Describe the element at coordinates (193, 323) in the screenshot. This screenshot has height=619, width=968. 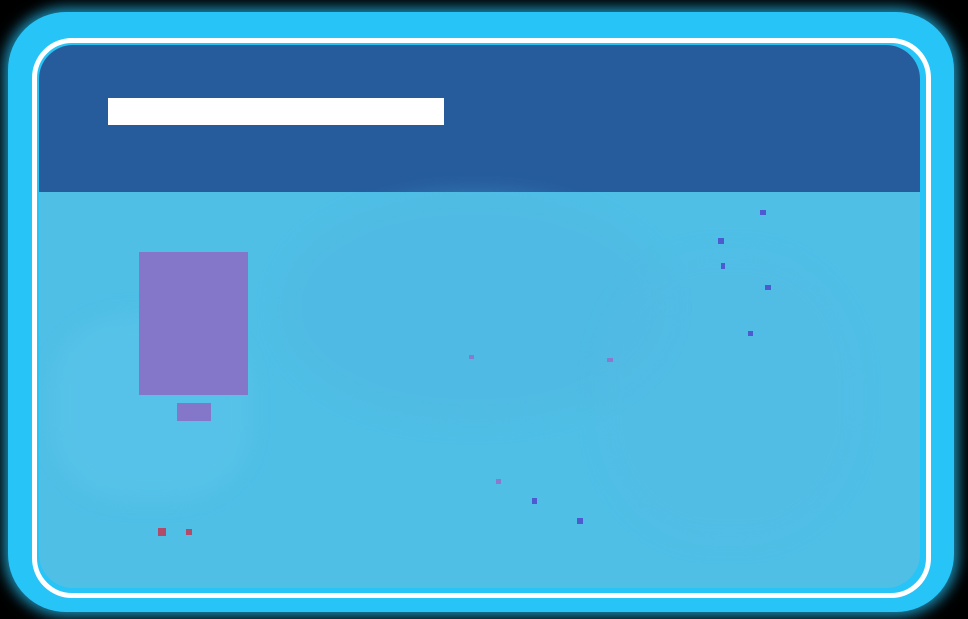
I see `purple-block-tall` at that location.